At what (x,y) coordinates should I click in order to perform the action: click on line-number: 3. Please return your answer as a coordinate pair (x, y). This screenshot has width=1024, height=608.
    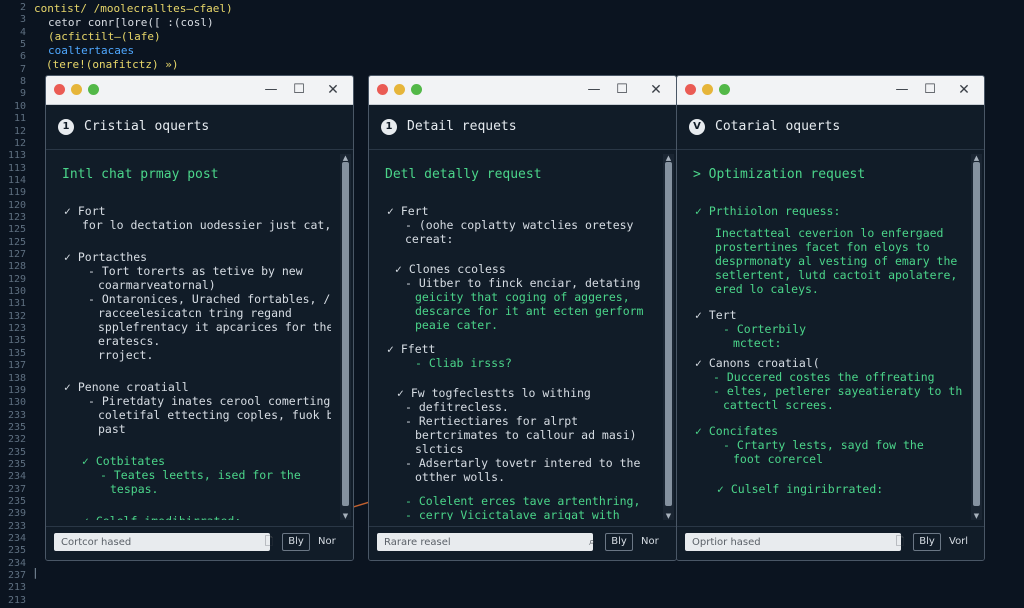
    Looking at the image, I should click on (22, 20).